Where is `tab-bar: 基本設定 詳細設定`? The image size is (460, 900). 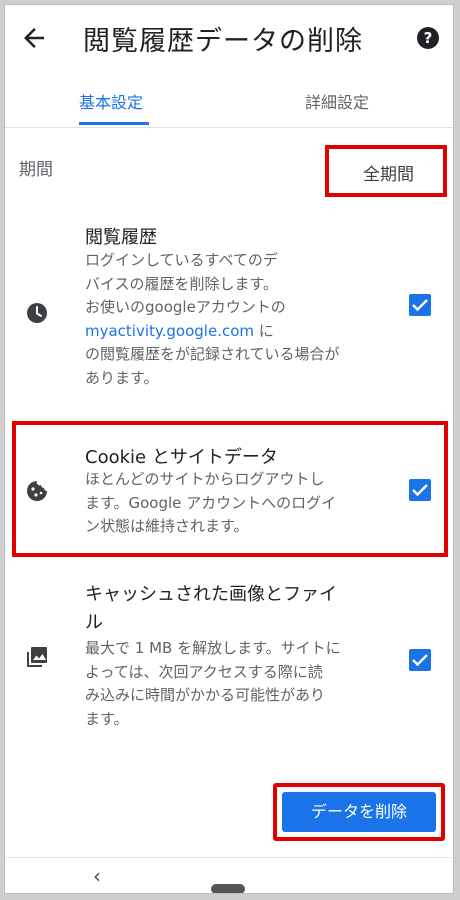
tab-bar: 基本設定 詳細設定 is located at coordinates (229, 101).